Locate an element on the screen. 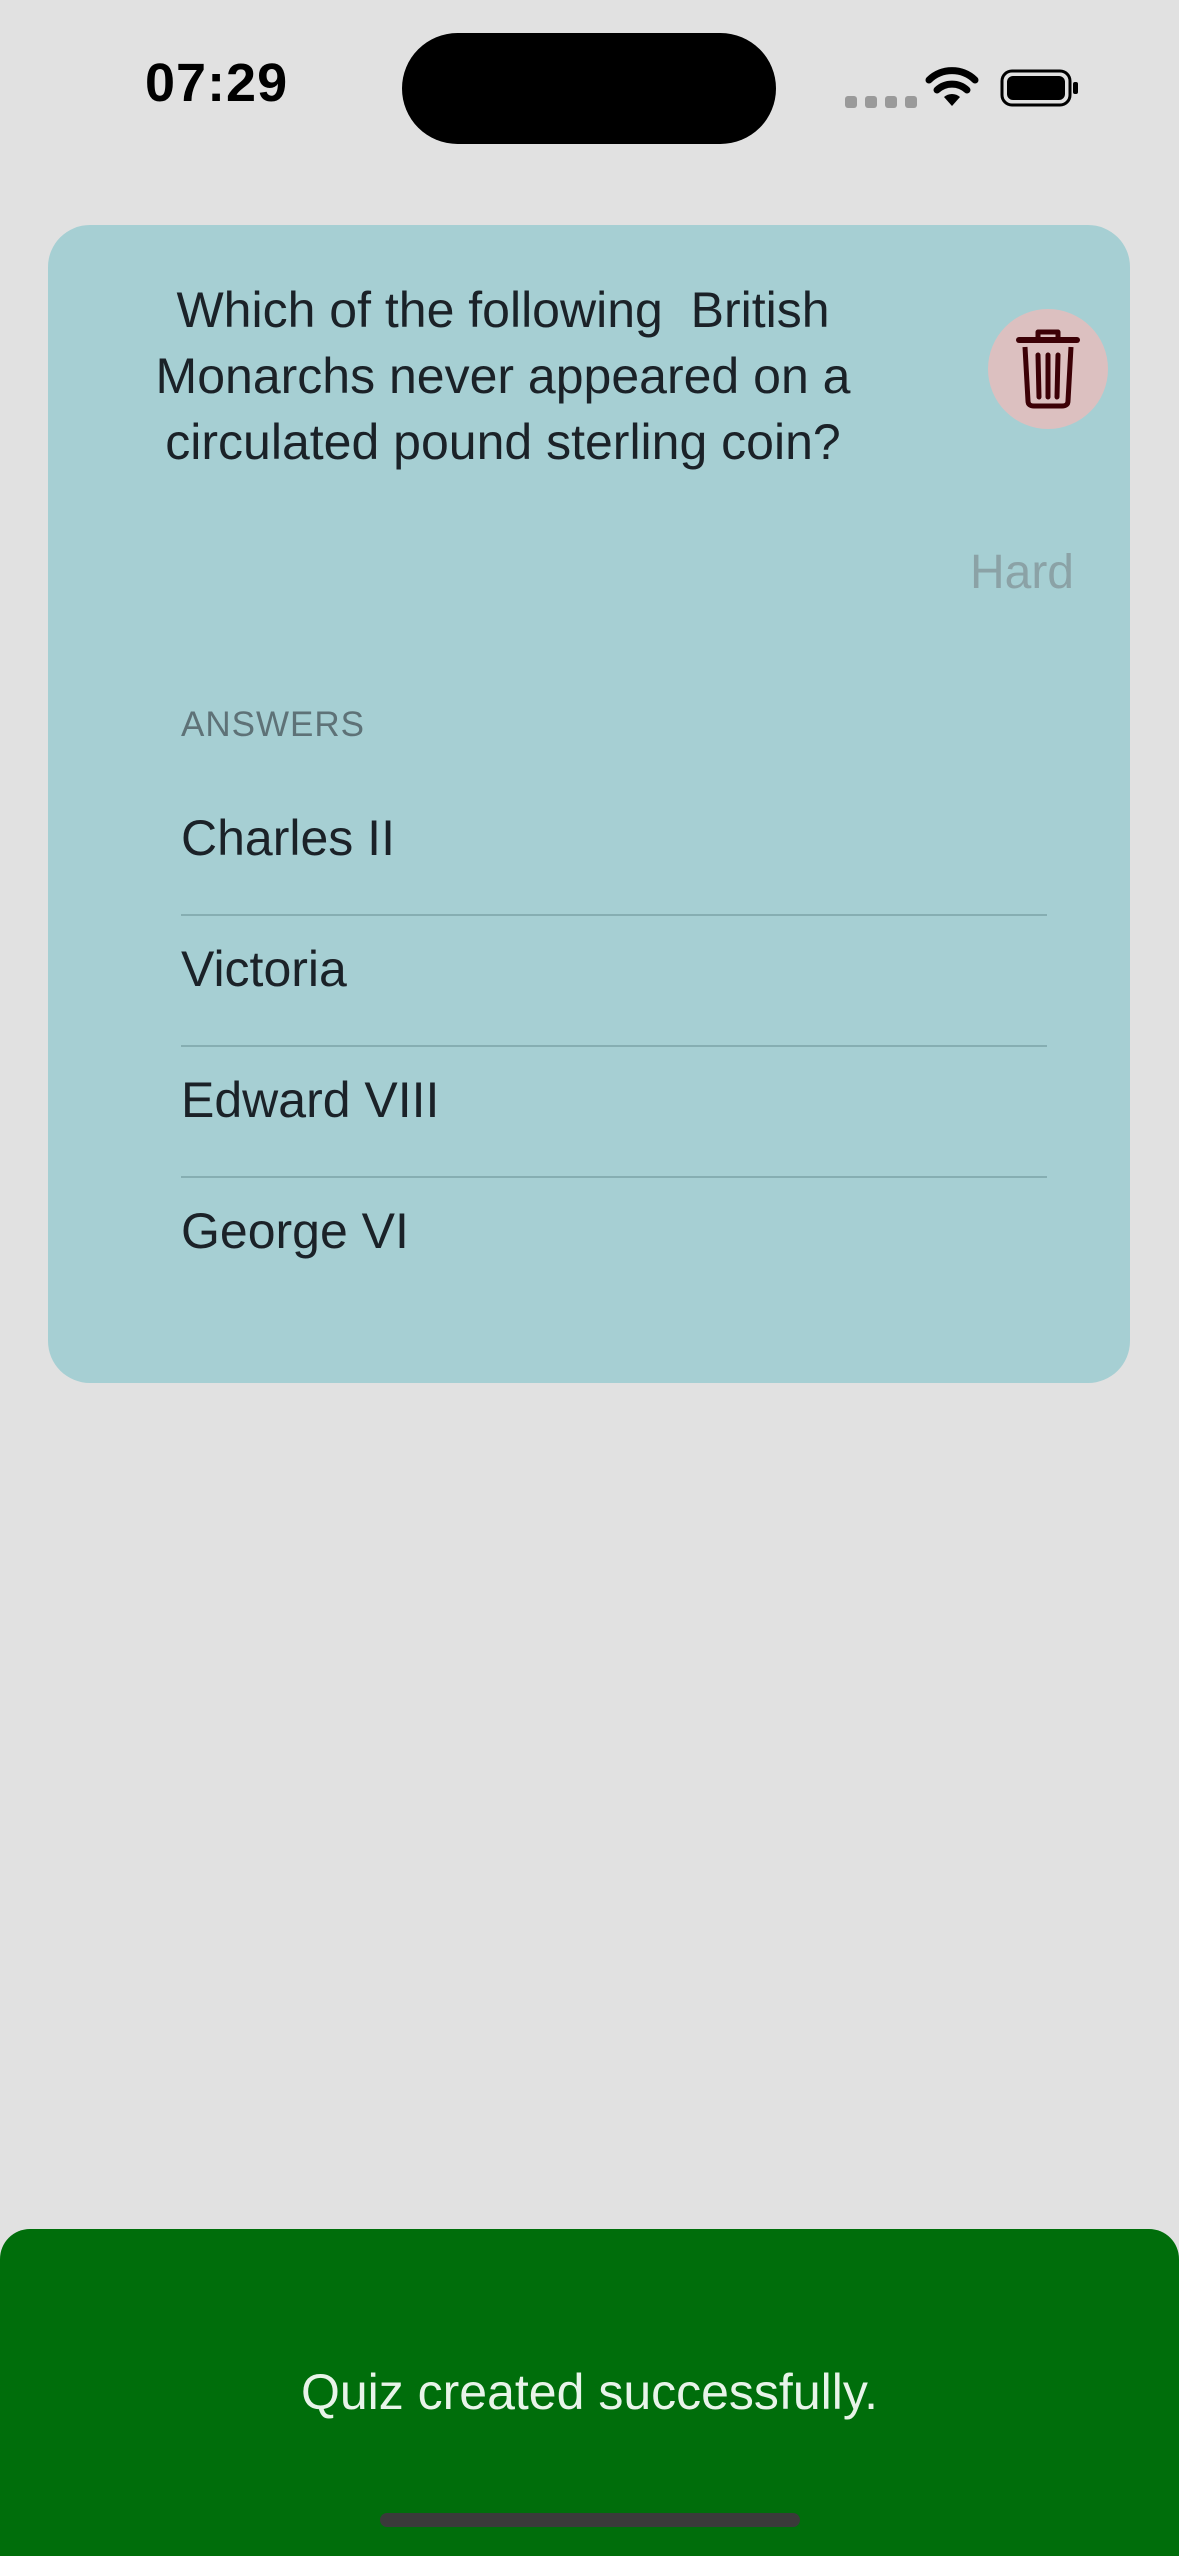  cellular-signal-icon is located at coordinates (881, 102).